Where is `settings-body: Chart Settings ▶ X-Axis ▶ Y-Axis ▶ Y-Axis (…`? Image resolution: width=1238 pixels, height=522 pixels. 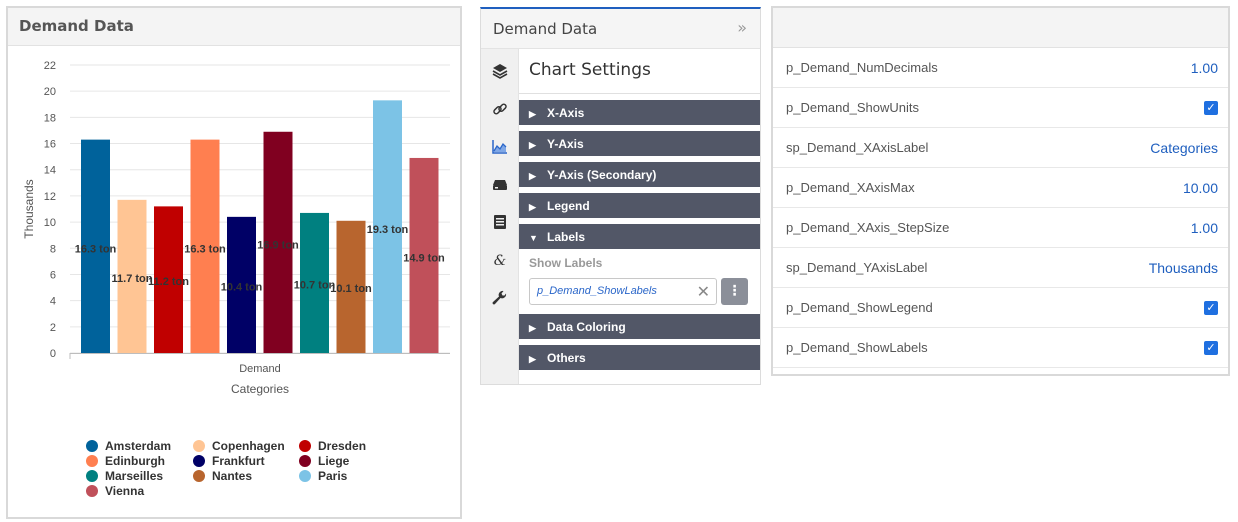
settings-body: Chart Settings ▶ X-Axis ▶ Y-Axis ▶ Y-Axis (… is located at coordinates (639, 216).